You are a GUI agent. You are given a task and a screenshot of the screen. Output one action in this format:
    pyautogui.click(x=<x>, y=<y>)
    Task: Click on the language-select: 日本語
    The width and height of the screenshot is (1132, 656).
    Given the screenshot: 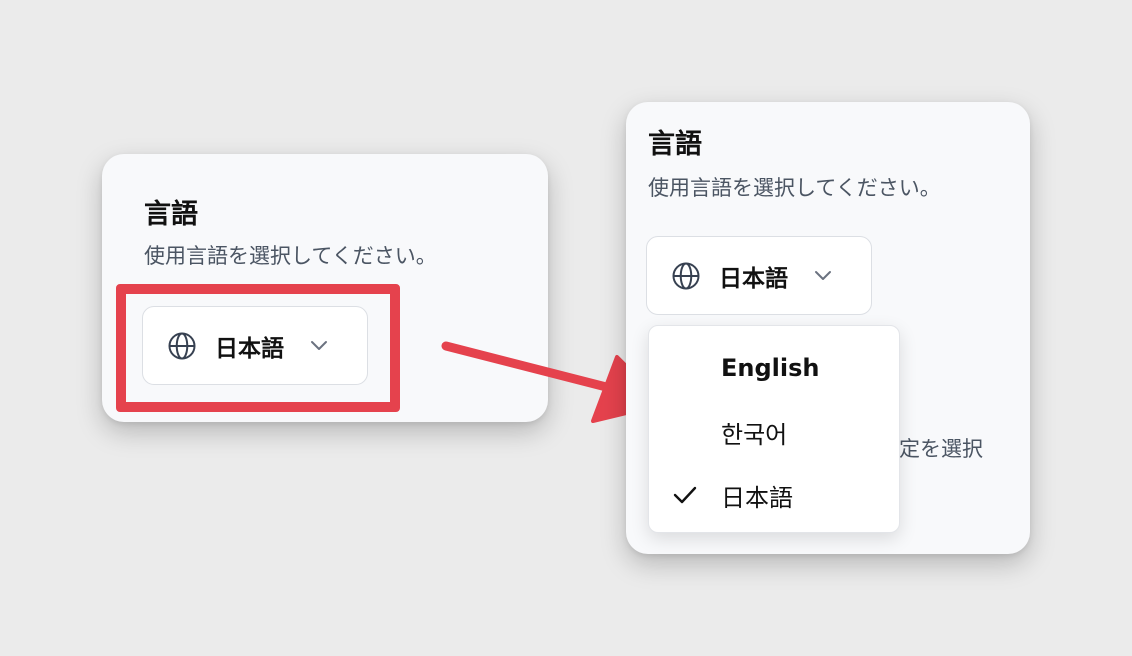 What is the action you would take?
    pyautogui.click(x=759, y=275)
    